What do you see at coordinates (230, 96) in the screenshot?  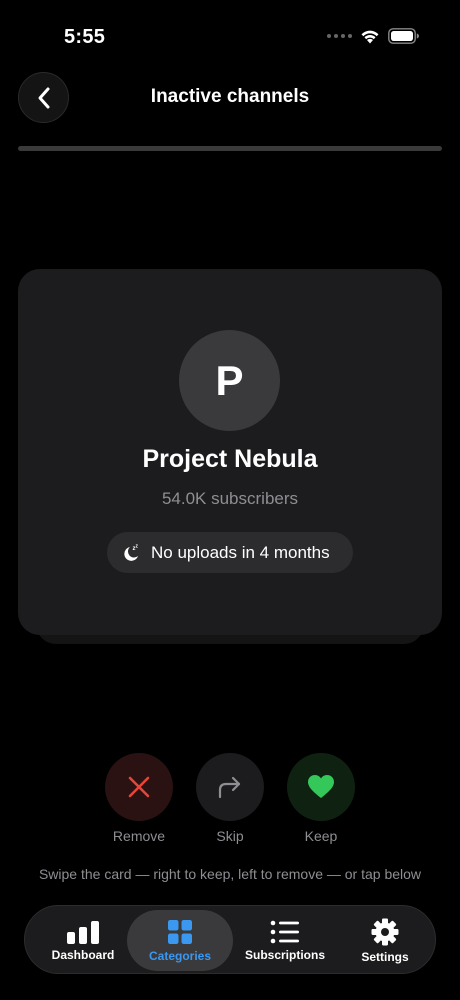 I see `page-title: Inactive channels` at bounding box center [230, 96].